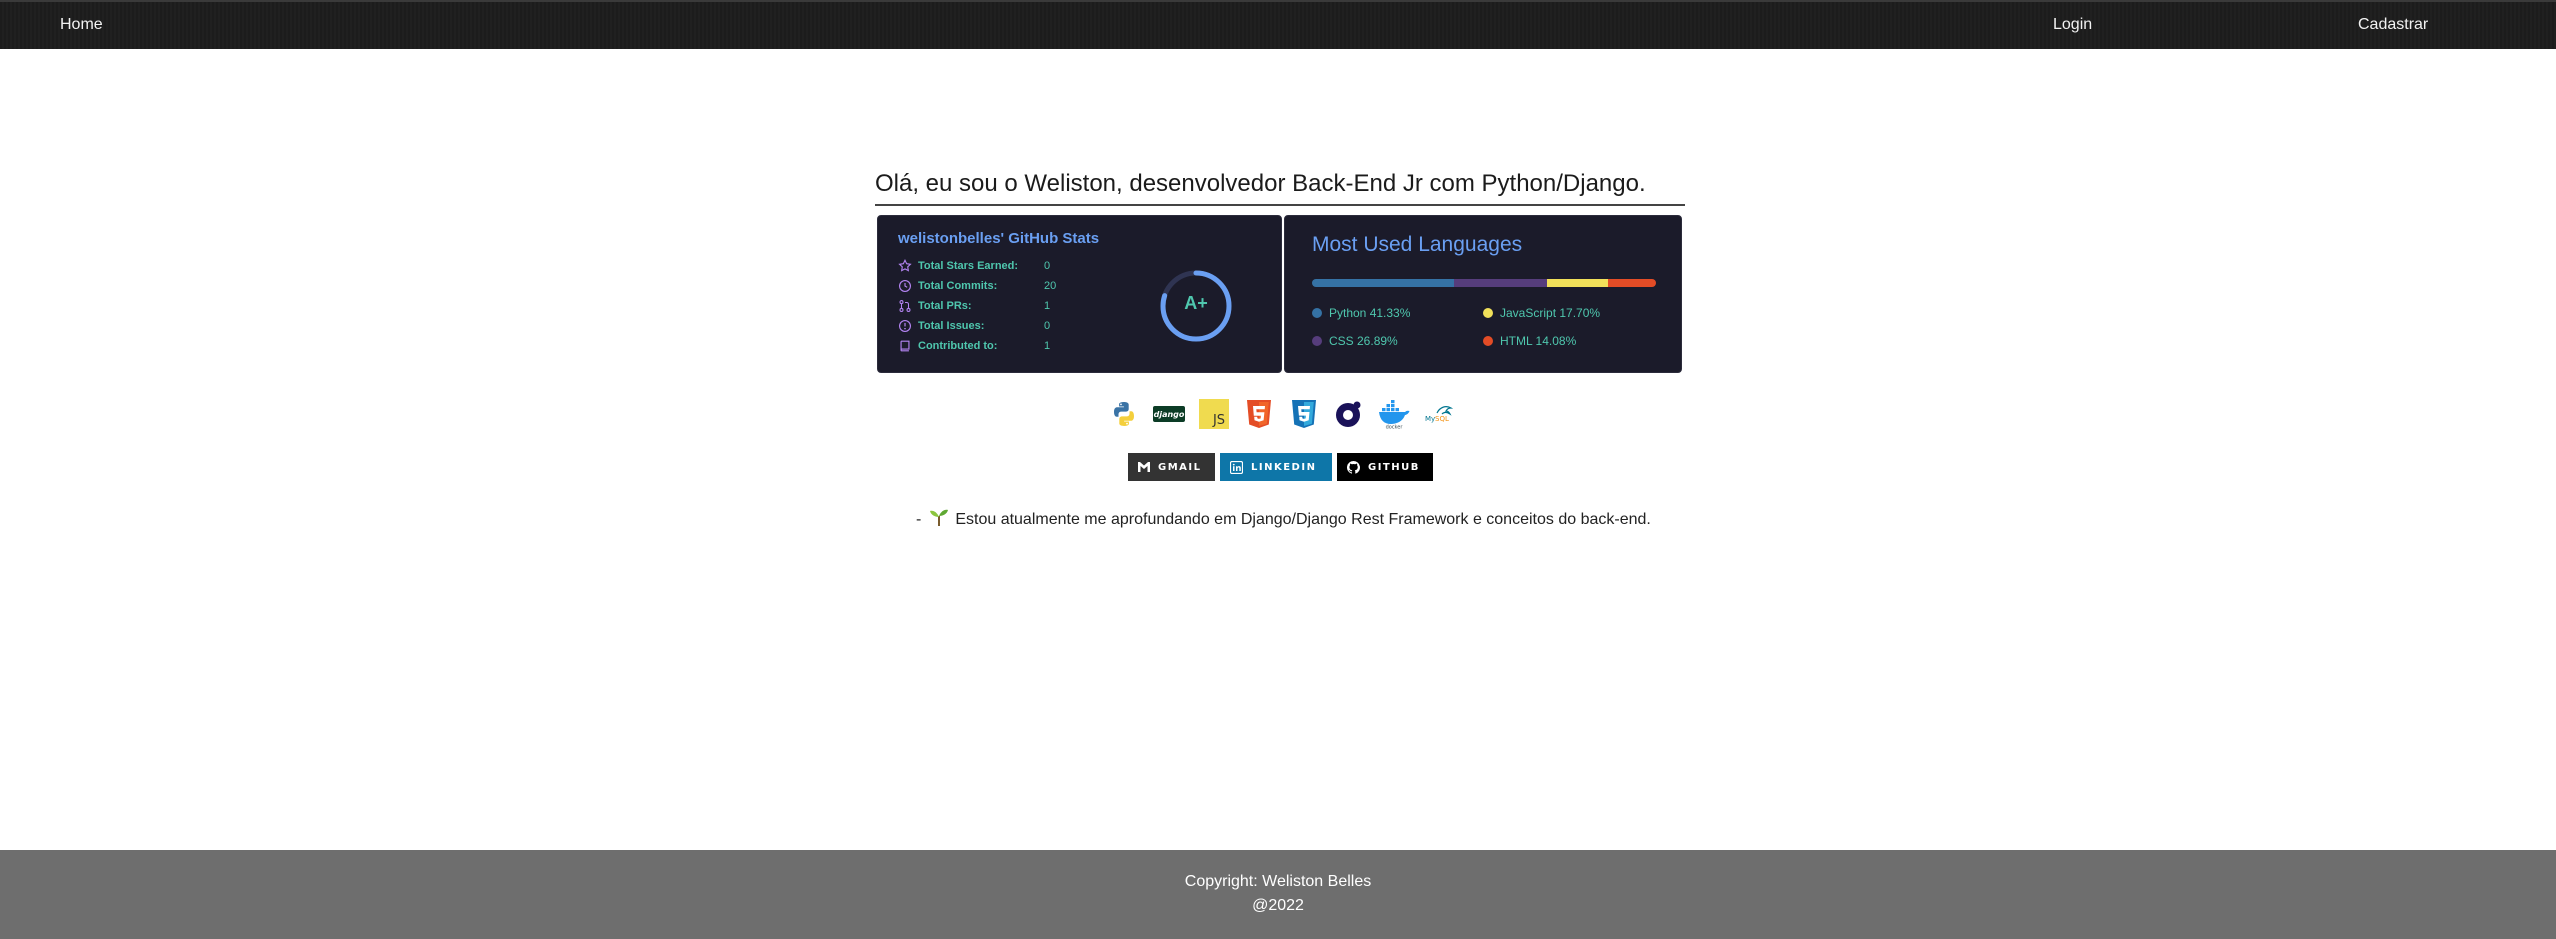  What do you see at coordinates (1417, 244) in the screenshot?
I see `languages-title: Most Used Languages` at bounding box center [1417, 244].